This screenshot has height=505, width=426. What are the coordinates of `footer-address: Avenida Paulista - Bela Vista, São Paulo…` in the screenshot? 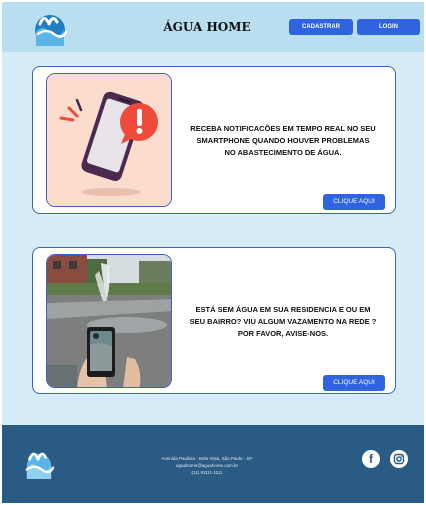 It's located at (207, 458).